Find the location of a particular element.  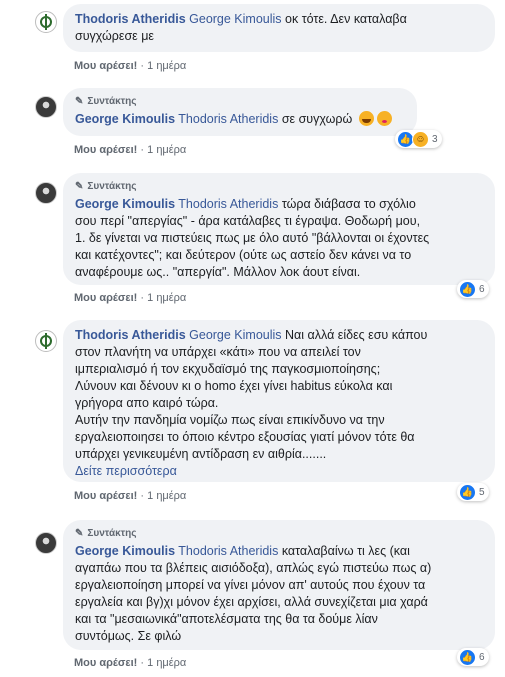

comment-text: συγχώρεσε με is located at coordinates (115, 36).